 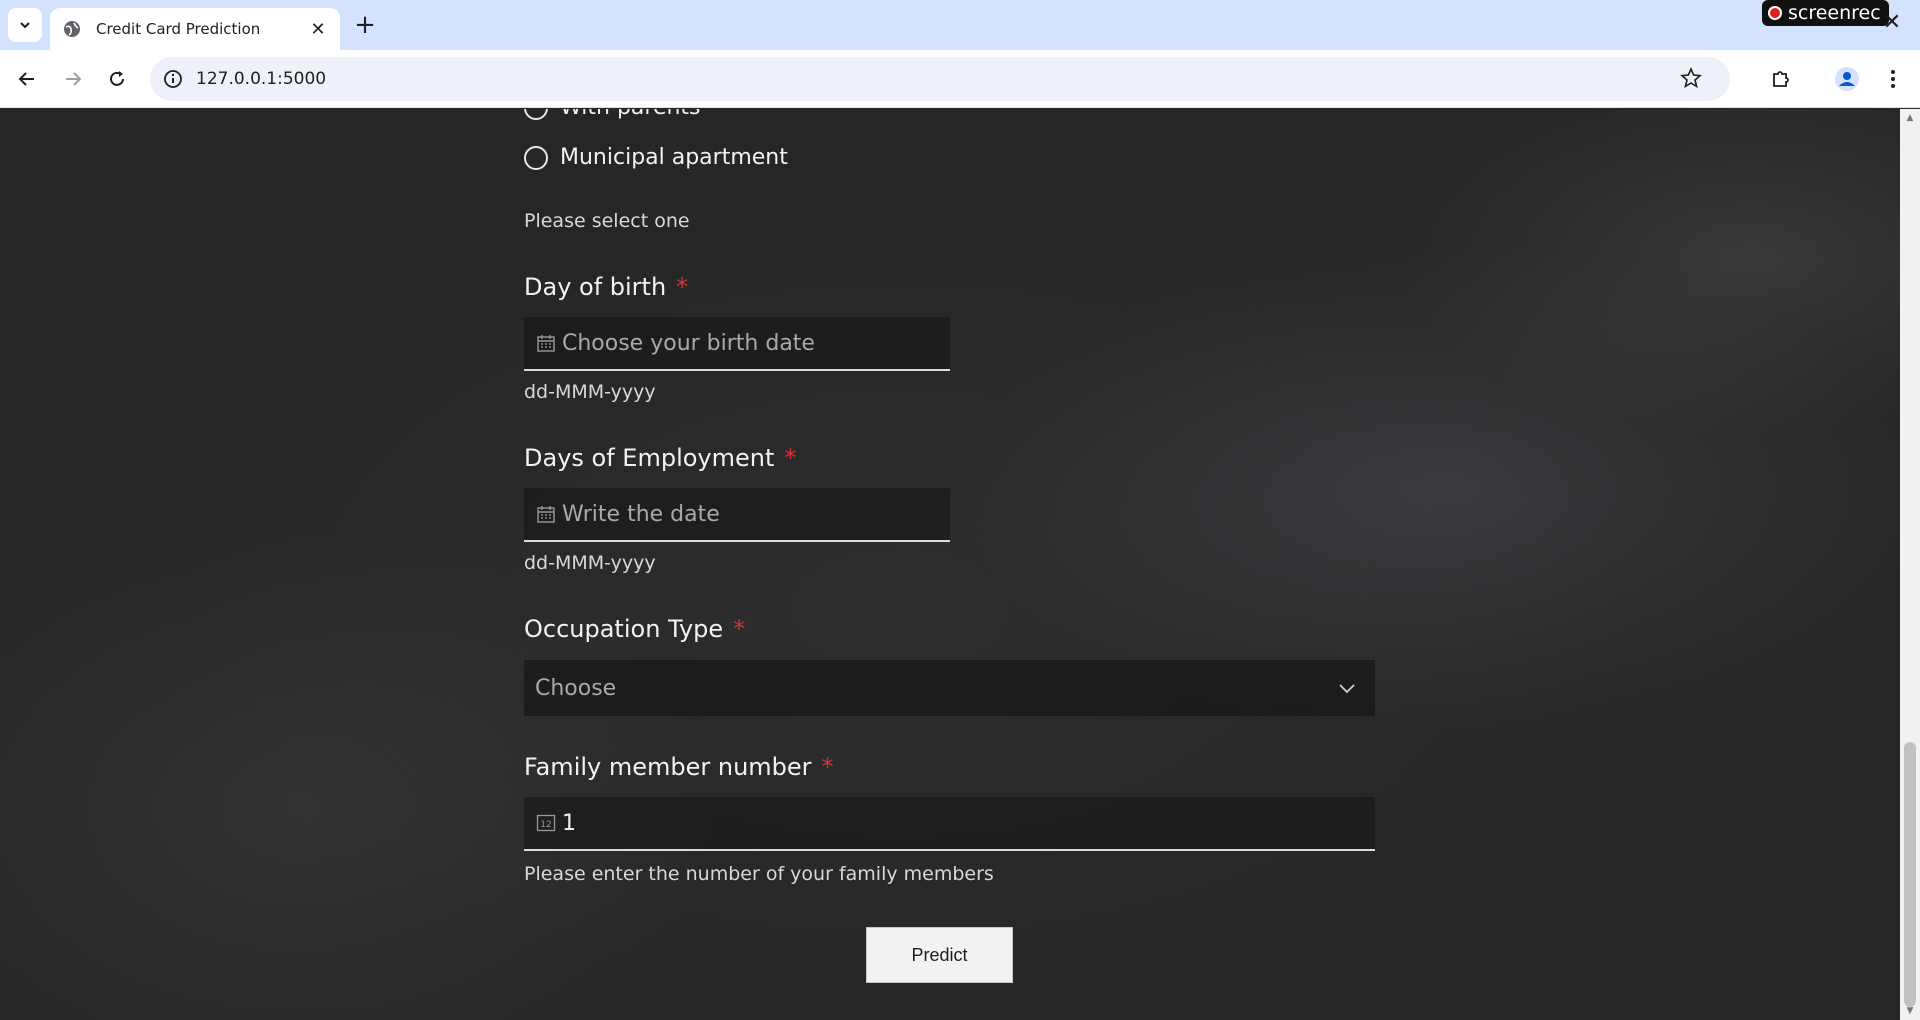 I want to click on back-button, so click(x=27, y=79).